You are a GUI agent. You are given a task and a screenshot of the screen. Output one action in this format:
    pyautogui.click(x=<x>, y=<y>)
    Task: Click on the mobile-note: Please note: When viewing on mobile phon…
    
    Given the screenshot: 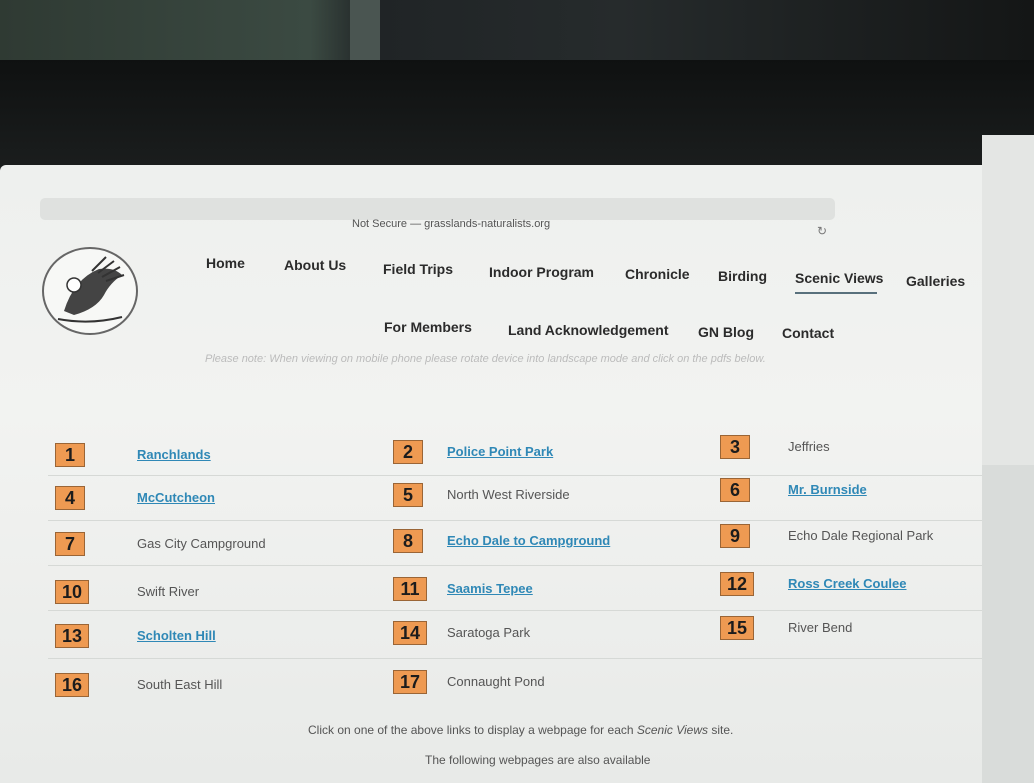 What is the action you would take?
    pyautogui.click(x=485, y=359)
    